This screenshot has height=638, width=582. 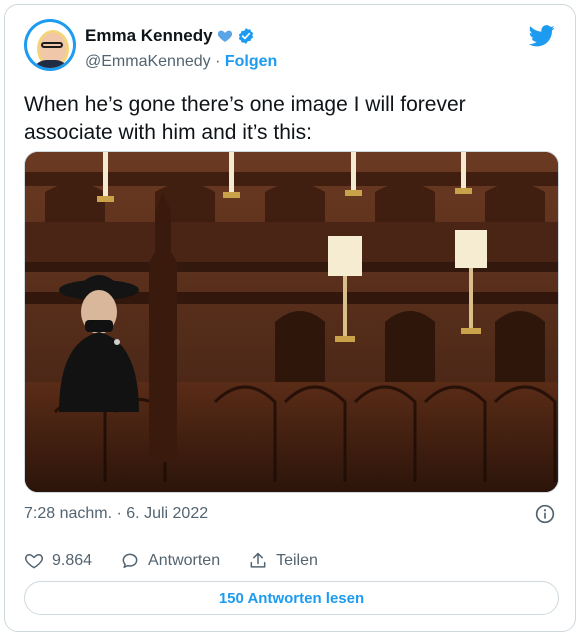 I want to click on like-action: 9.864, so click(x=58, y=561).